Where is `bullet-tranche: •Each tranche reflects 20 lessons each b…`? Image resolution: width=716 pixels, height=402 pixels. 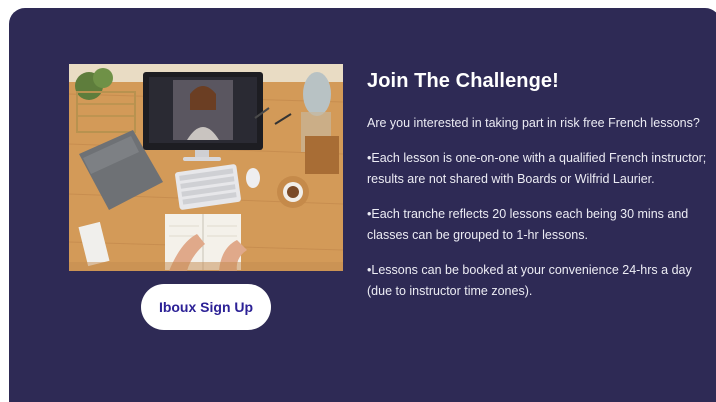
bullet-tranche: •Each tranche reflects 20 lessons each b… is located at coordinates (528, 224).